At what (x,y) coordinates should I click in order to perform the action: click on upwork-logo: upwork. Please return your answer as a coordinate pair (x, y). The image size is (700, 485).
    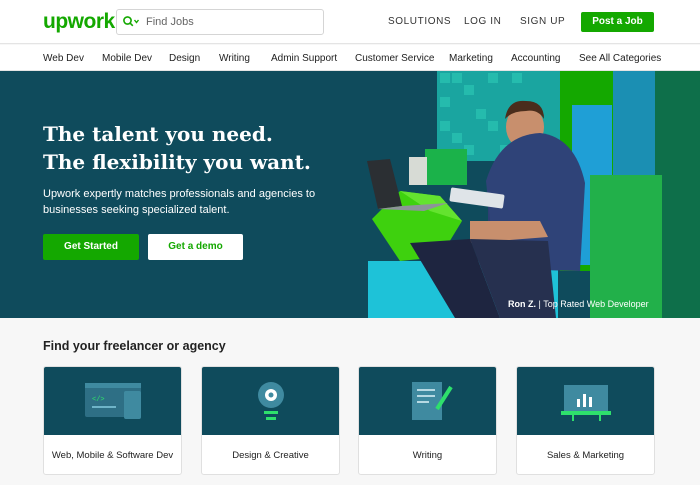
    Looking at the image, I should click on (79, 22).